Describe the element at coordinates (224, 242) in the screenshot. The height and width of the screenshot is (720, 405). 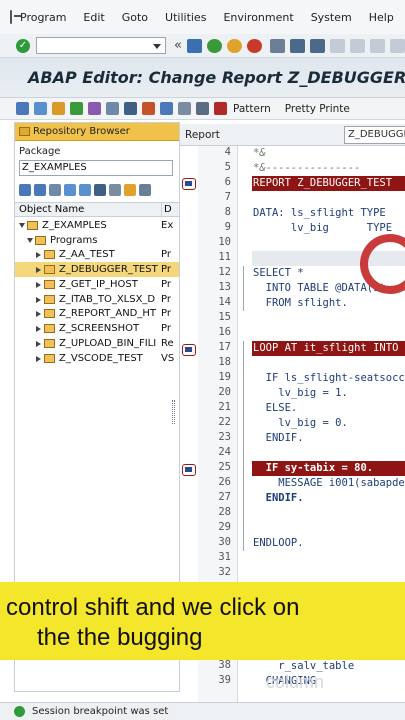
I see `line-number: 10` at that location.